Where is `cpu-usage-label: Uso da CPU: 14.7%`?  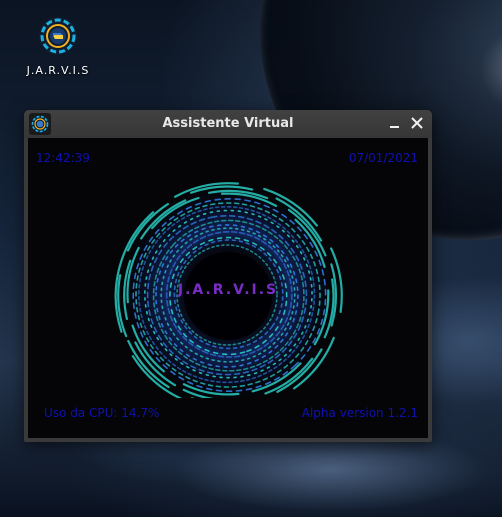
cpu-usage-label: Uso da CPU: 14.7% is located at coordinates (102, 413).